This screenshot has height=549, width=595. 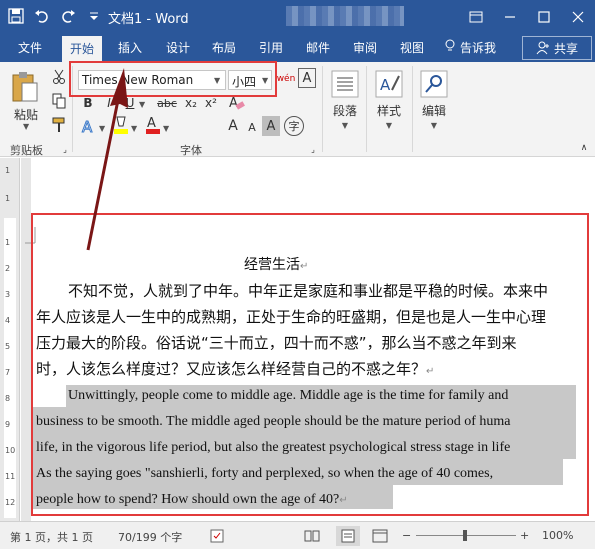 I want to click on status-bar: 第 1 页，共 1 页 70/199 个字 − + 100%, so click(x=297, y=535).